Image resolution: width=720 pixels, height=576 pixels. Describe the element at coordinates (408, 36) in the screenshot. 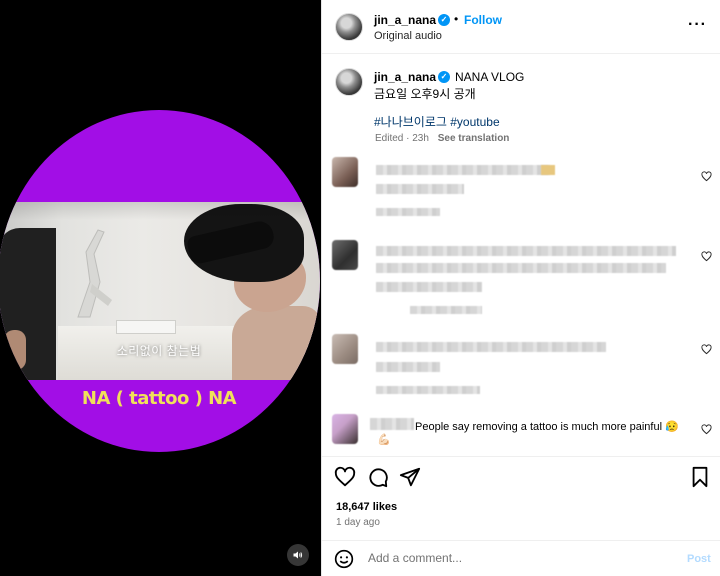

I see `audio-label: Original audio` at that location.